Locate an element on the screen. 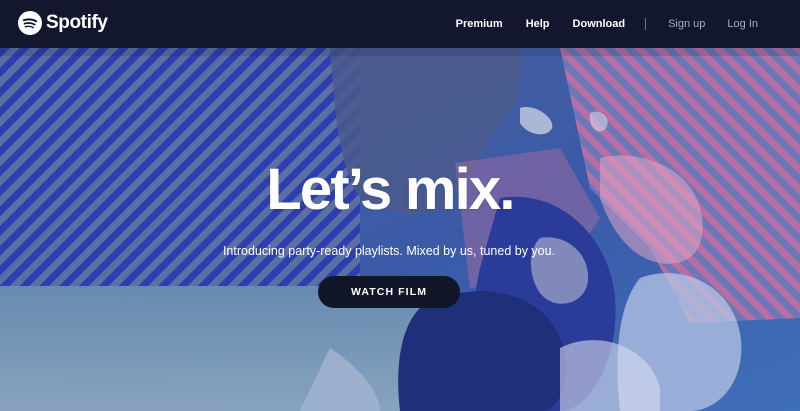 This screenshot has width=800, height=411. brand-name: Spotify is located at coordinates (77, 22).